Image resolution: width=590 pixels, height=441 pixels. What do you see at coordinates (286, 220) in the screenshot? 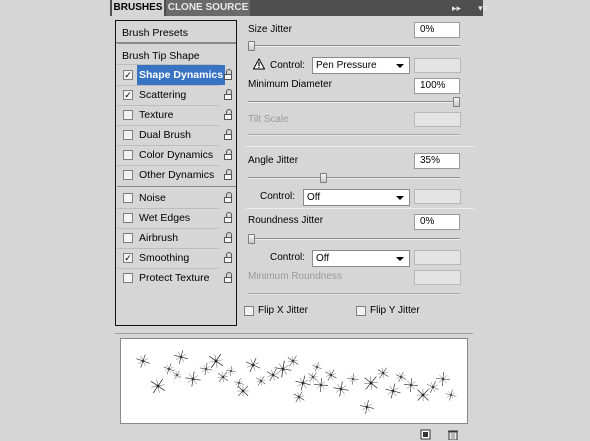
I see `roundness-jitter-label: Roundness Jitter` at bounding box center [286, 220].